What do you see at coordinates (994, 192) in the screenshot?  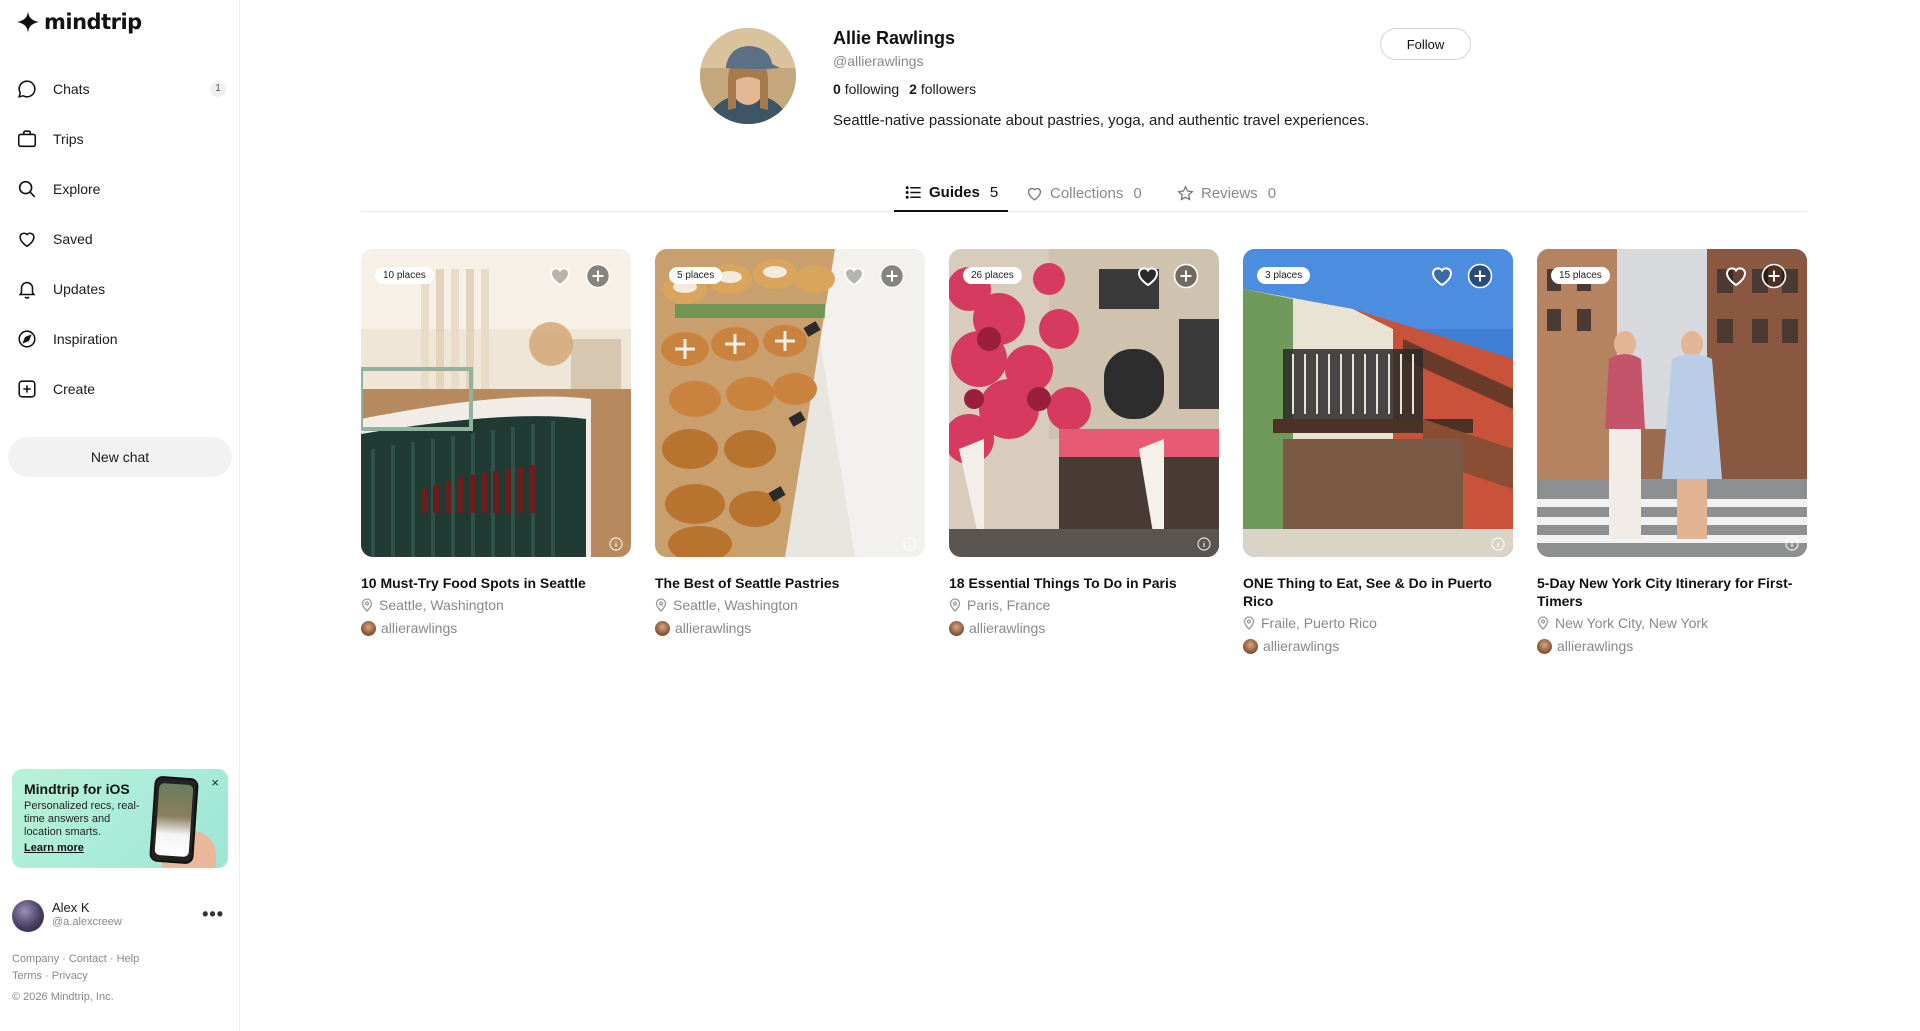 I see `tab-count: 5` at bounding box center [994, 192].